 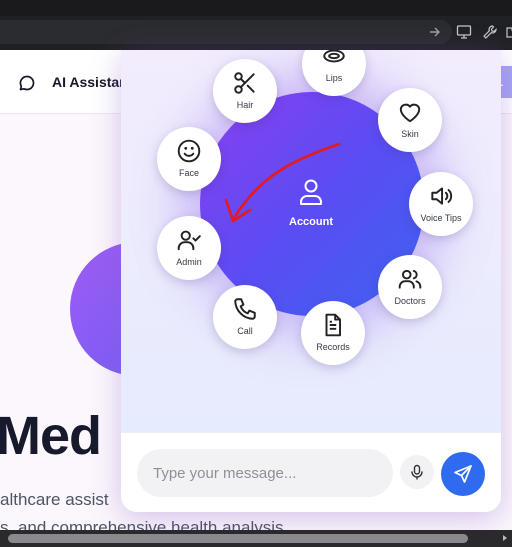 What do you see at coordinates (142, 524) in the screenshot?
I see `hero-subtitle-line2: s, and comprehensive health analysis` at bounding box center [142, 524].